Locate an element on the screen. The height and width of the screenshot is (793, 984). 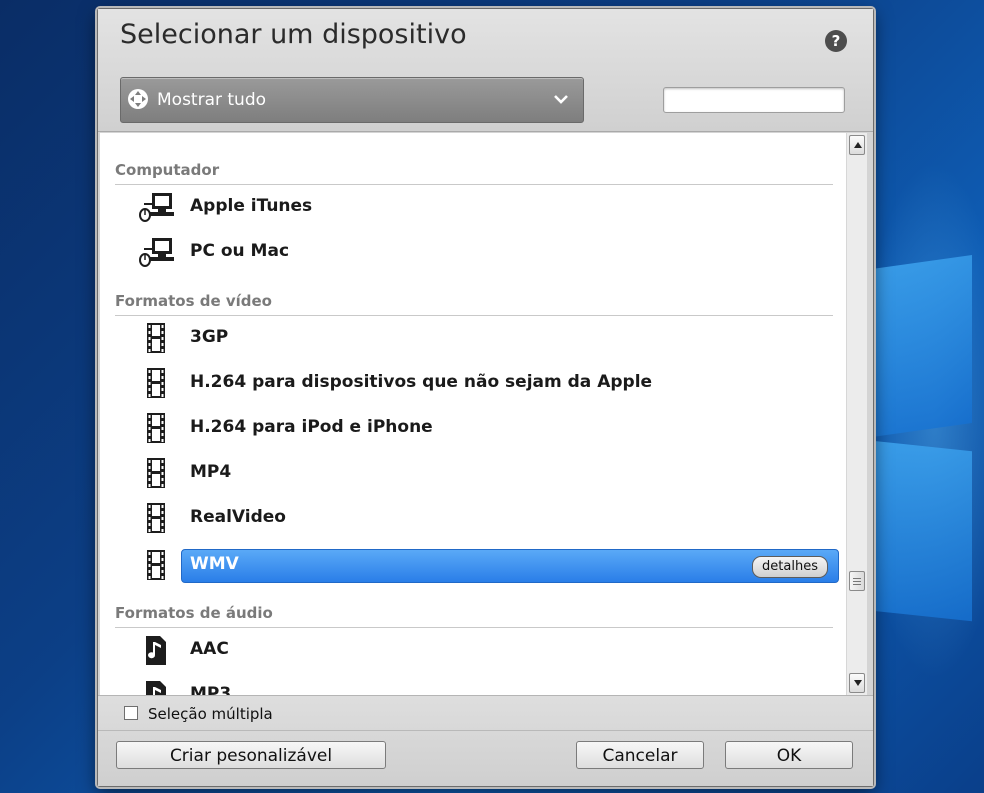
section-header-video: Formatos de vídeo is located at coordinates (193, 301).